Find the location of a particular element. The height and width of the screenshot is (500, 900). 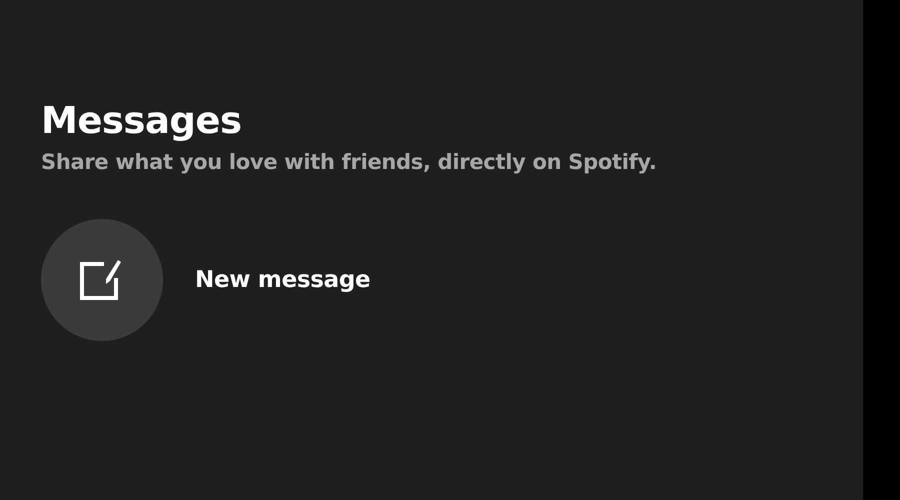

page-title: Messages is located at coordinates (142, 121).